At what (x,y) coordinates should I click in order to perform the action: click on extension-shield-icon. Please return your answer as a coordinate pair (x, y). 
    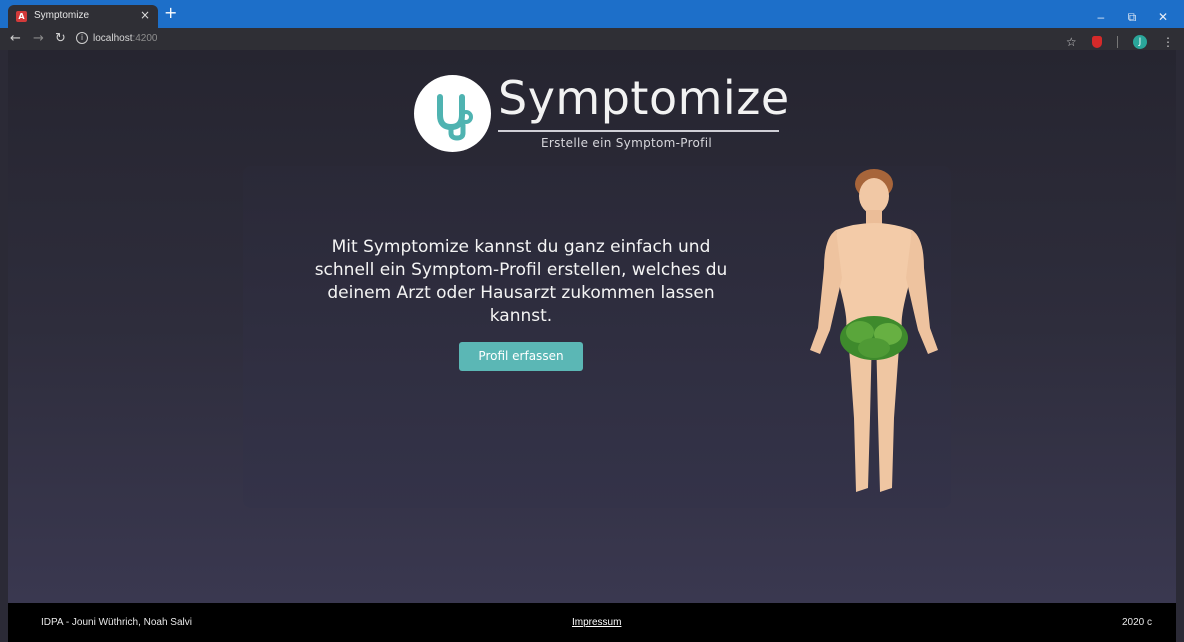
    Looking at the image, I should click on (1096, 41).